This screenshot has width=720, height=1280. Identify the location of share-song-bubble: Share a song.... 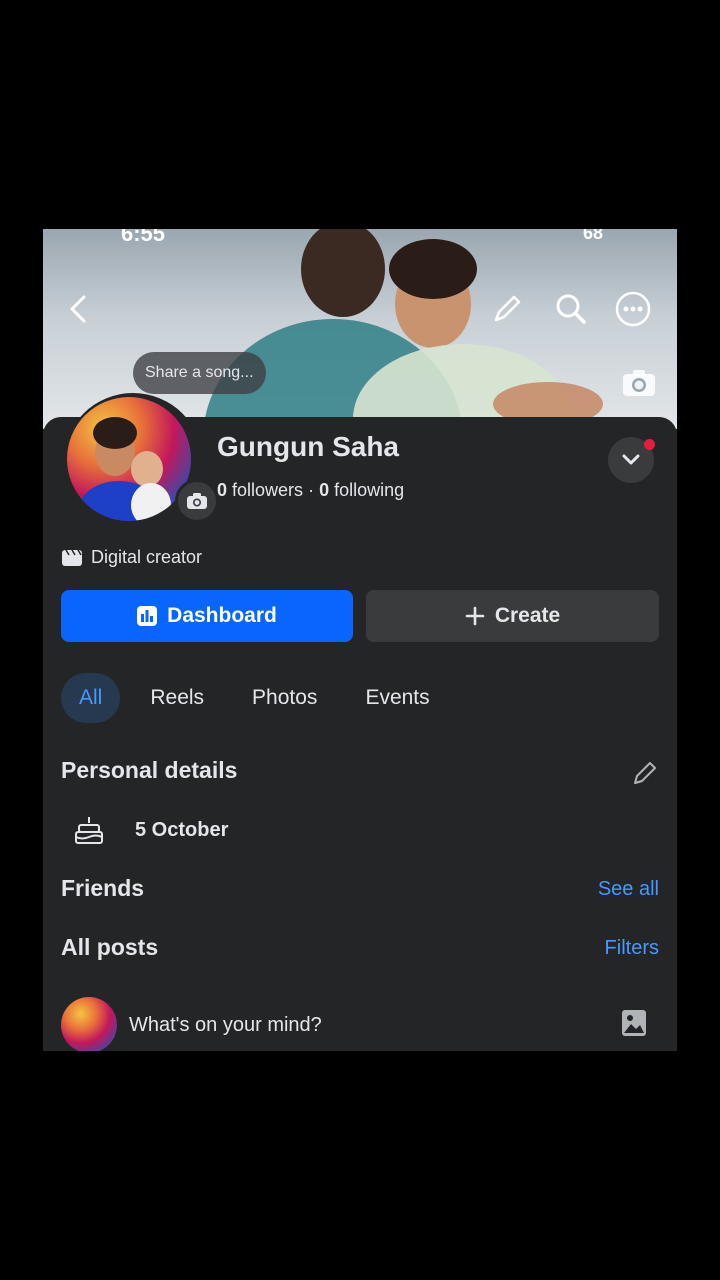
(199, 373).